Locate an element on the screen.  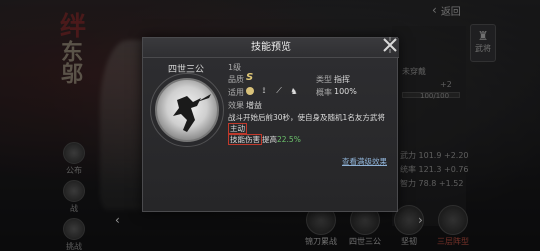
apply-label: 适用 is located at coordinates (236, 92).